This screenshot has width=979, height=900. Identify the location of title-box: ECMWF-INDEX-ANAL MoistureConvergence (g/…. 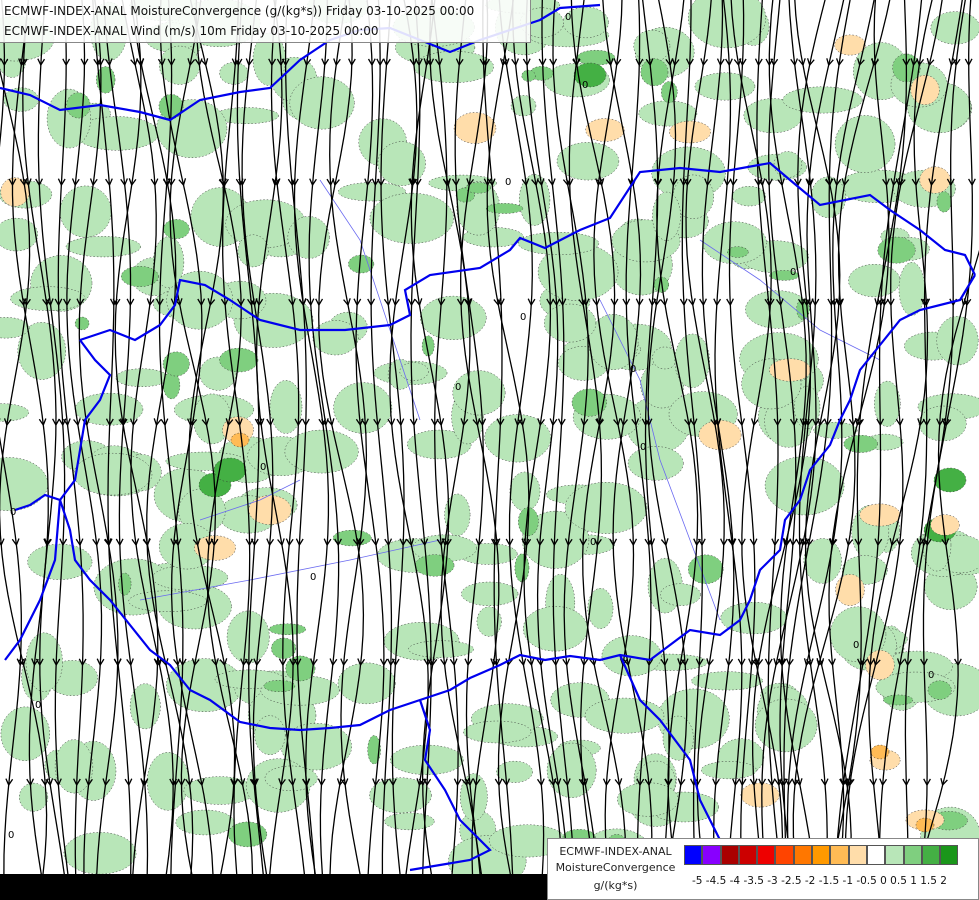
(265, 21).